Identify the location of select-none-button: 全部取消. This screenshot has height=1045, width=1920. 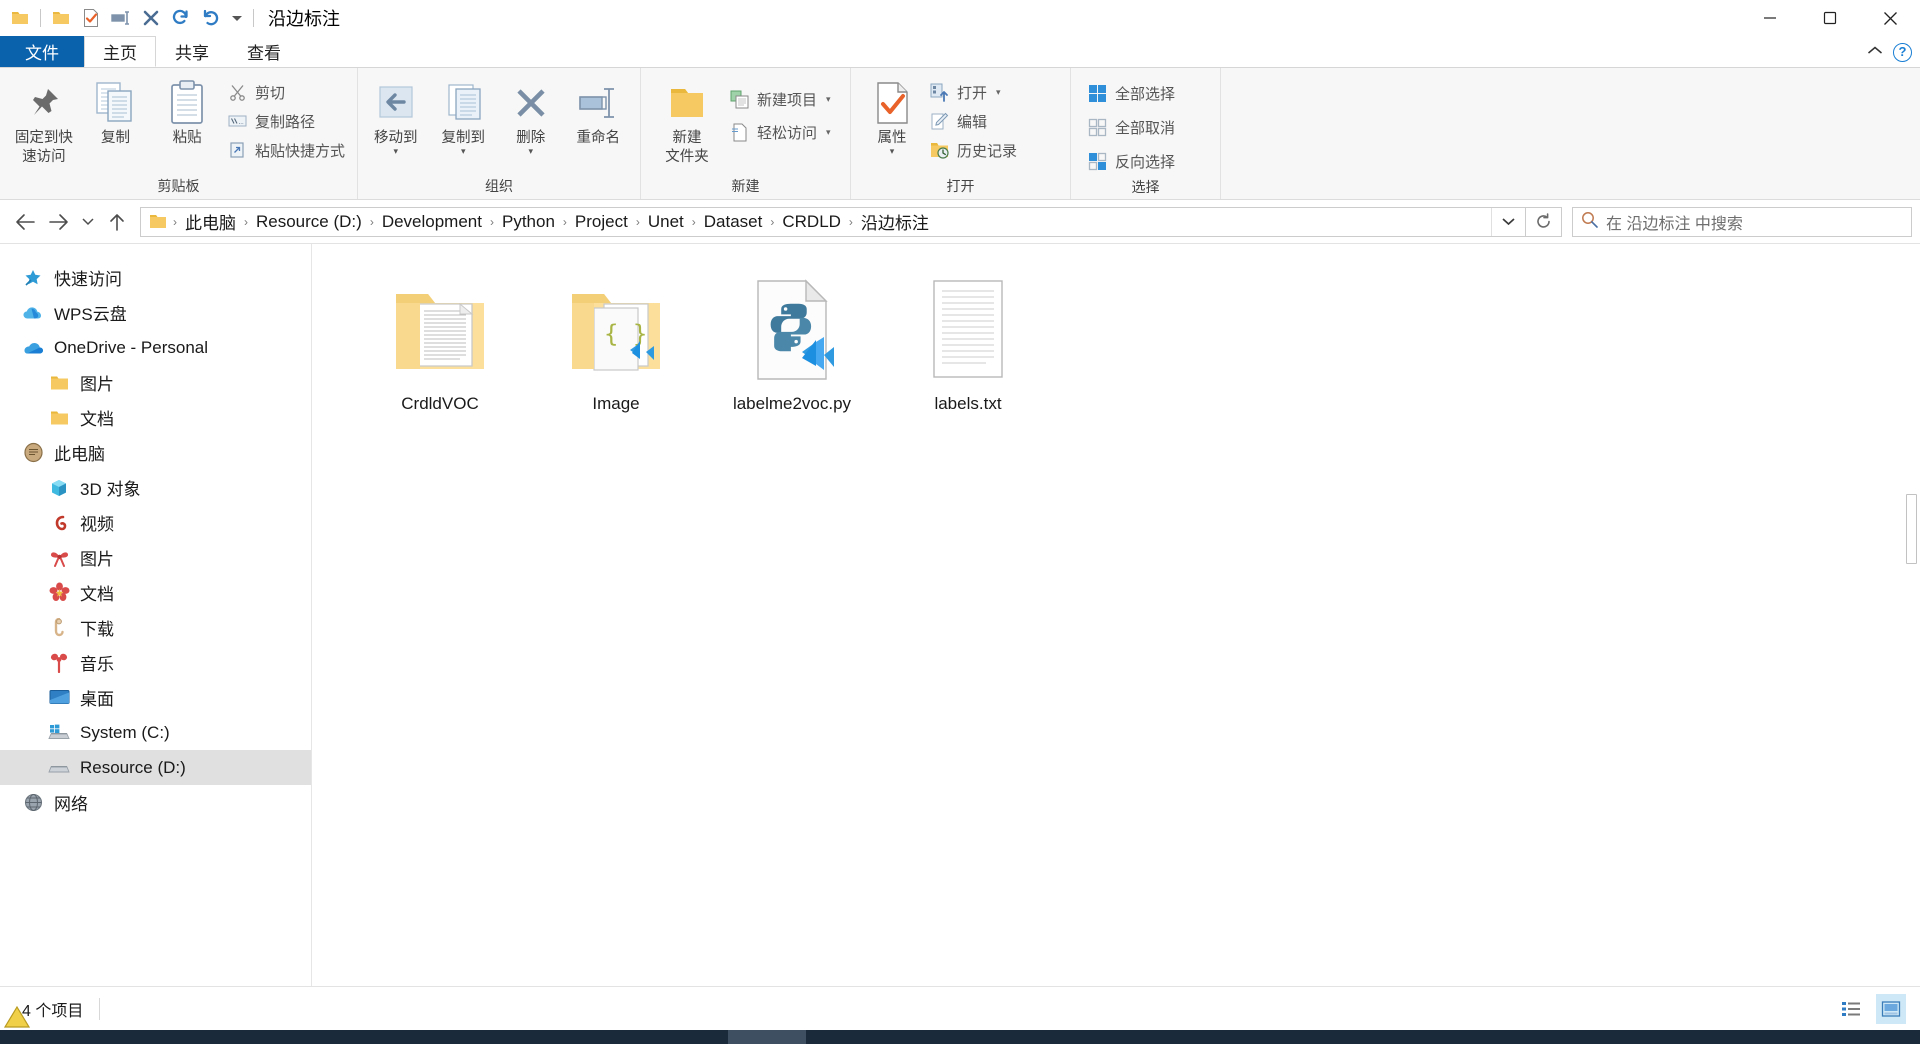
(1131, 127).